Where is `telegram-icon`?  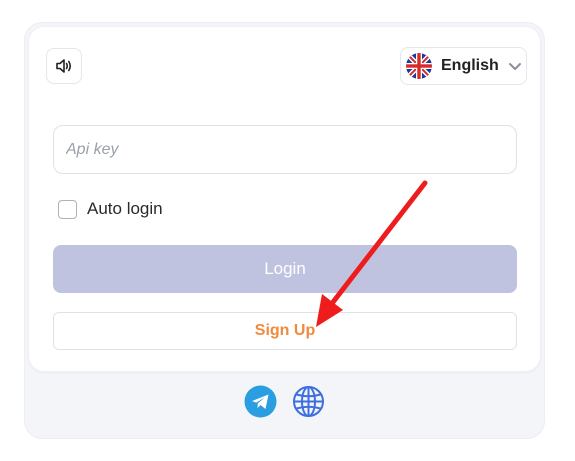
telegram-icon is located at coordinates (260, 401).